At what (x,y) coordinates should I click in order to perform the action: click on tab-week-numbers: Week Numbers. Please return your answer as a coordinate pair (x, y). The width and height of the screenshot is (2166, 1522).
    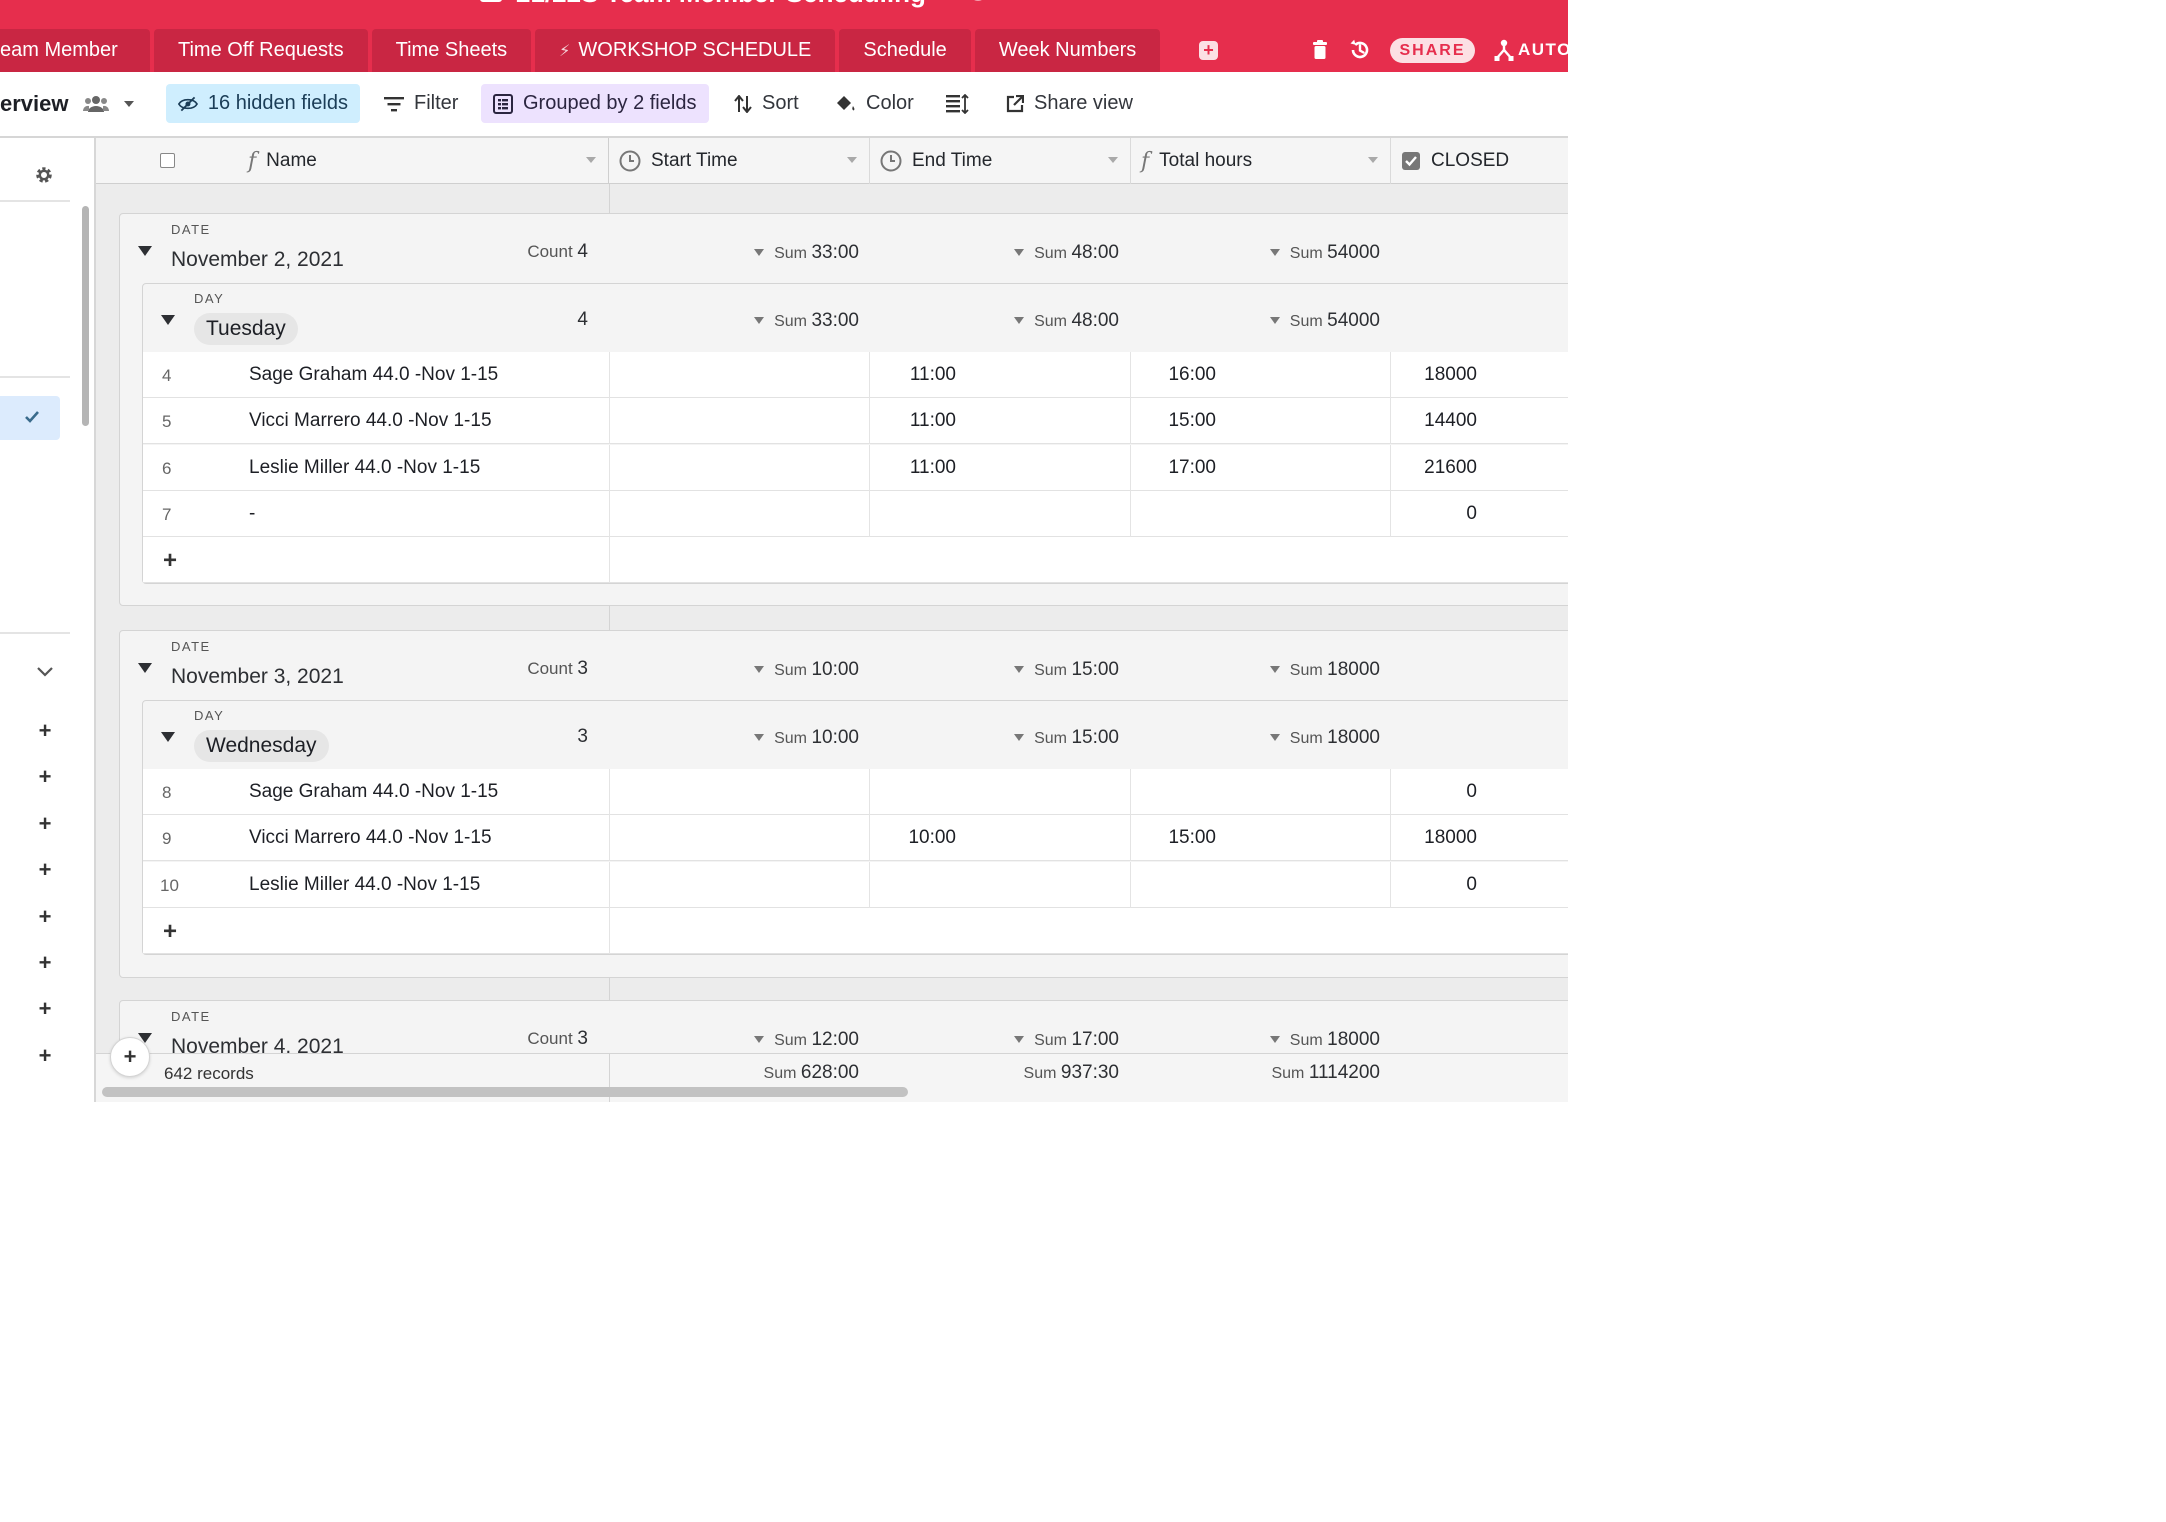
    Looking at the image, I should click on (1067, 50).